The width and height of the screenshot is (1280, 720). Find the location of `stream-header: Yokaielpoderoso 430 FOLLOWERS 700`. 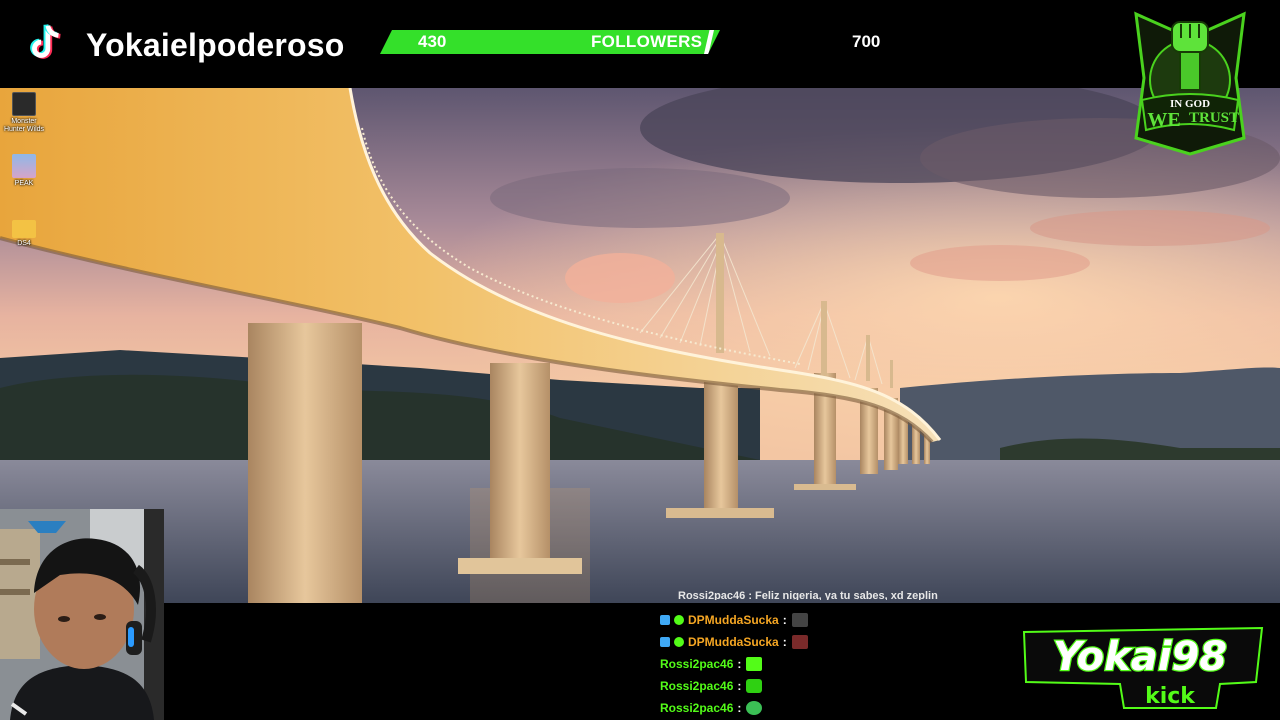

stream-header: Yokaielpoderoso 430 FOLLOWERS 700 is located at coordinates (640, 44).